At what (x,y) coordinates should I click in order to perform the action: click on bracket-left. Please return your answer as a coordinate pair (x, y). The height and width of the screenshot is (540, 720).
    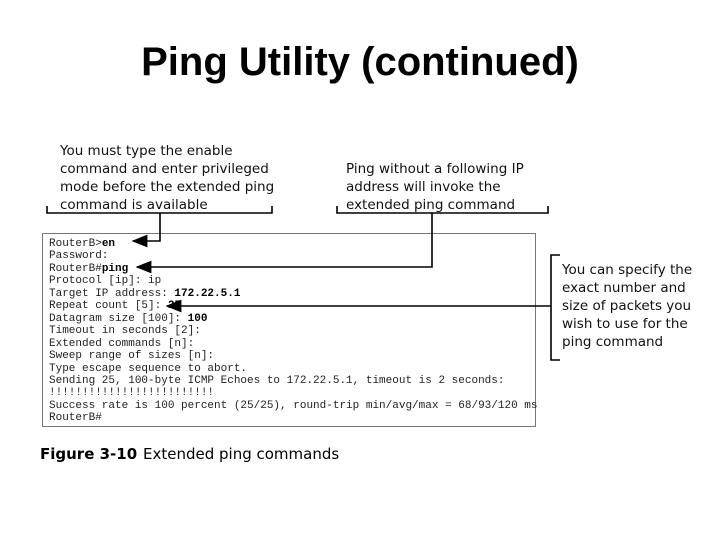
    Looking at the image, I should click on (159, 210).